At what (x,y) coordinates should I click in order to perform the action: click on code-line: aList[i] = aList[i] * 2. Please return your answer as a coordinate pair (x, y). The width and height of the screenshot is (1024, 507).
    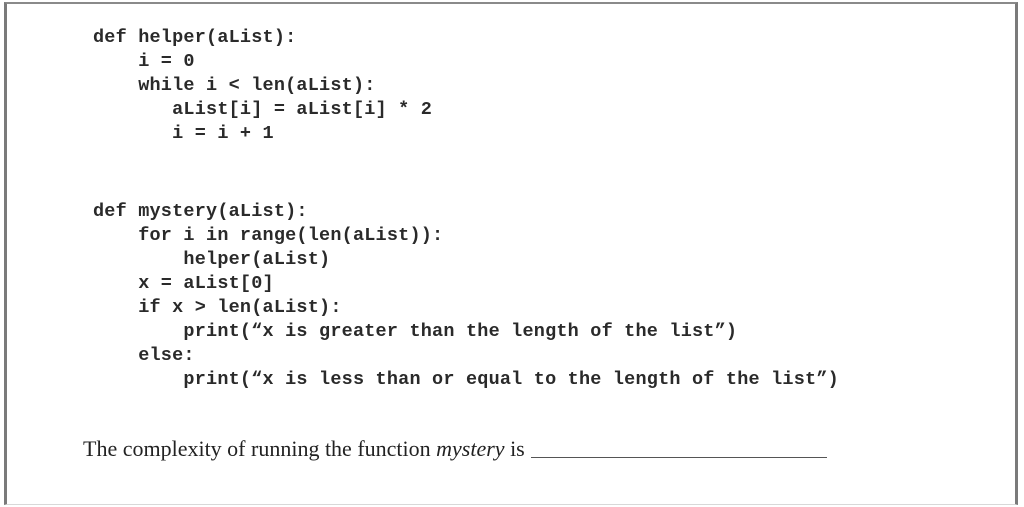
    Looking at the image, I should click on (263, 109).